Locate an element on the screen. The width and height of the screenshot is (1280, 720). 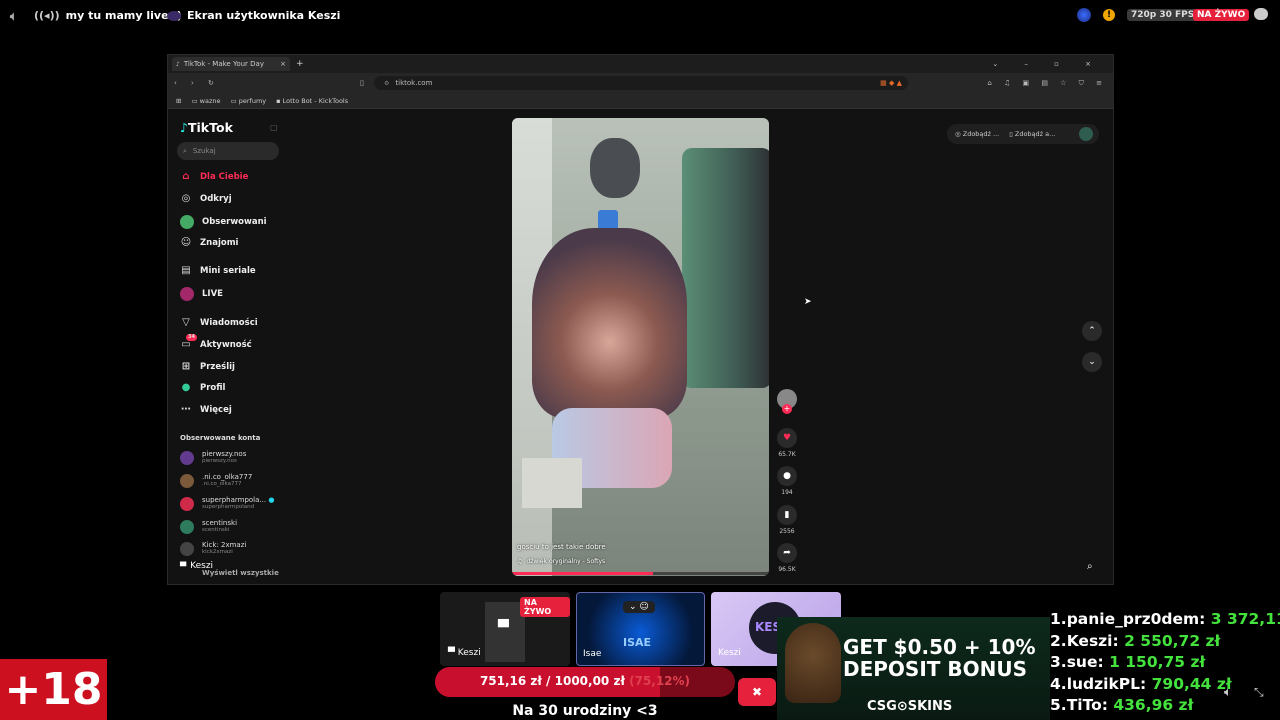
tile-name: Keszi is located at coordinates (729, 653).